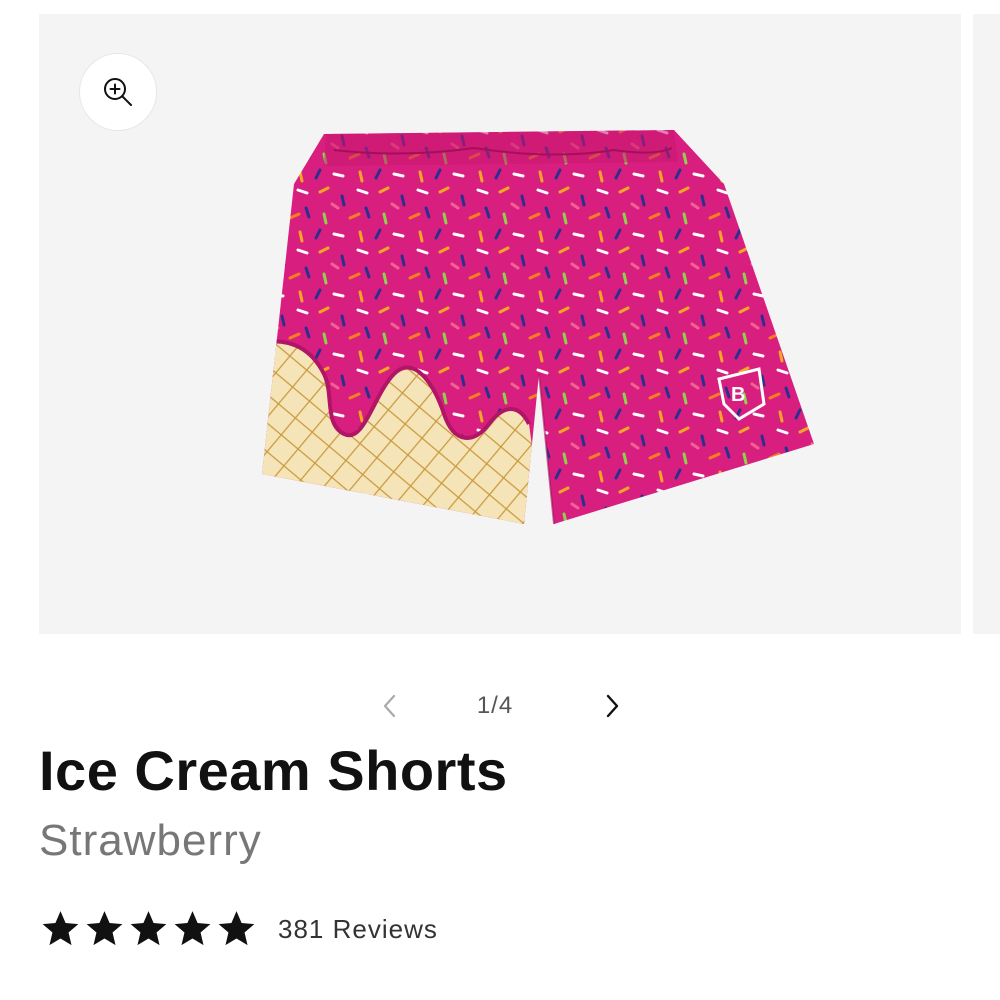  I want to click on slider-navigation: 1/4, so click(500, 706).